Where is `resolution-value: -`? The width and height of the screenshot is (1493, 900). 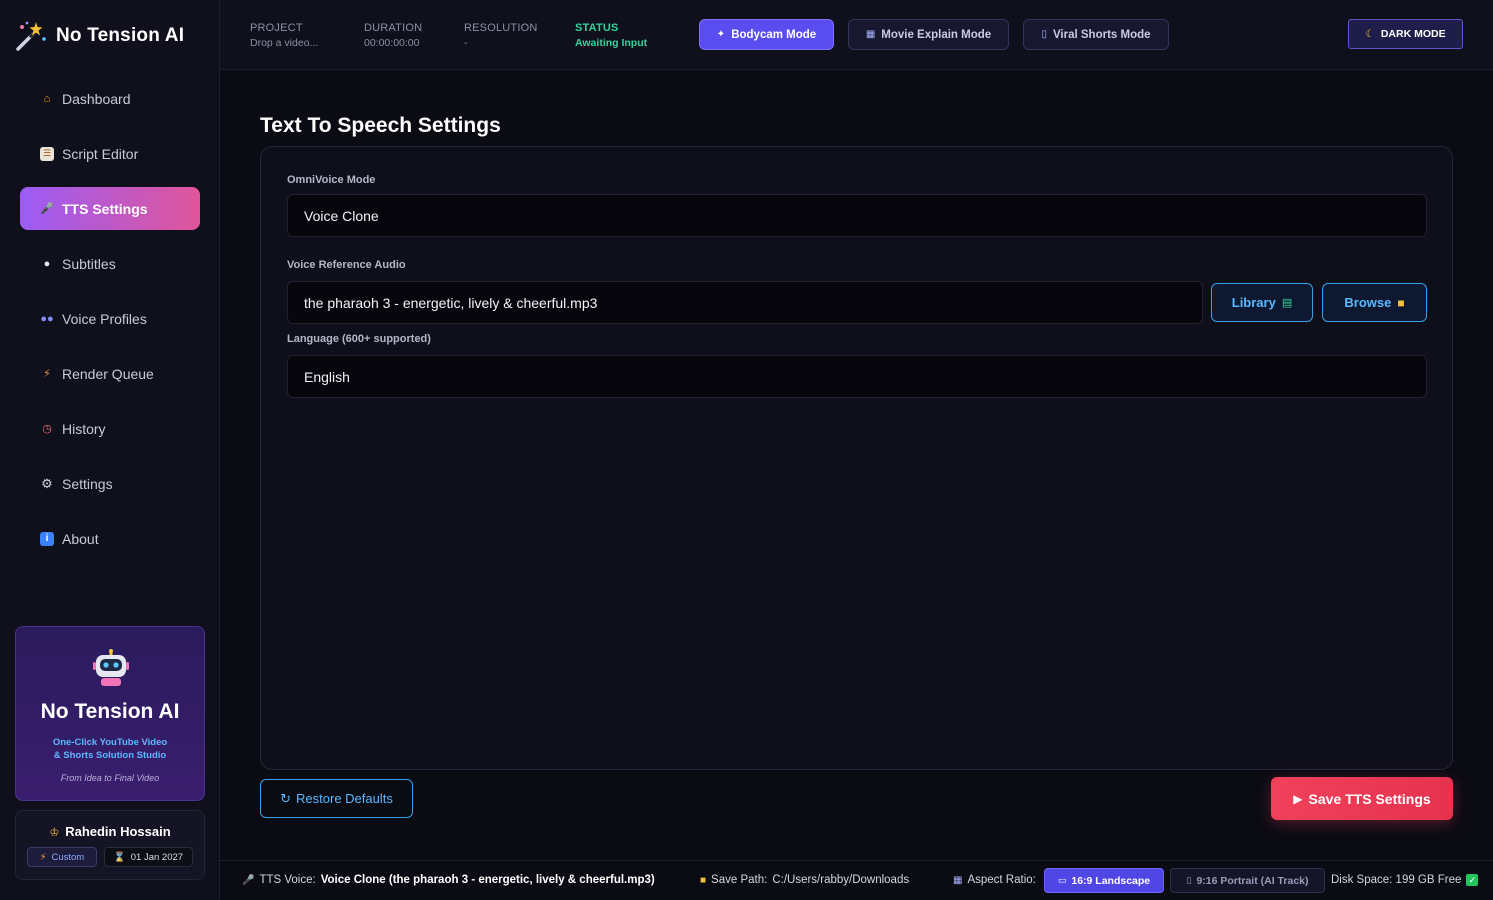
resolution-value: - is located at coordinates (466, 43).